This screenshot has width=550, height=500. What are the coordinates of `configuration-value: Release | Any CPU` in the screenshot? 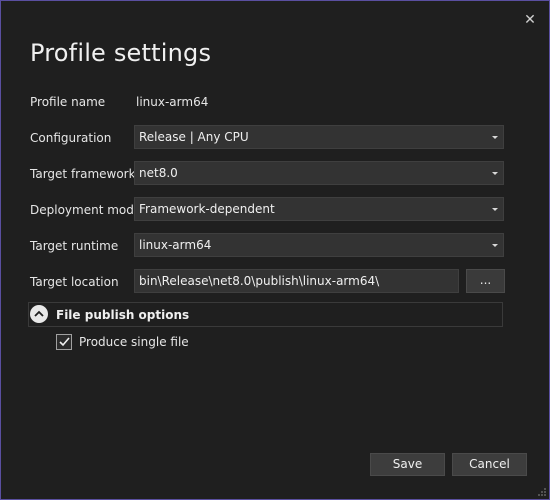 It's located at (194, 137).